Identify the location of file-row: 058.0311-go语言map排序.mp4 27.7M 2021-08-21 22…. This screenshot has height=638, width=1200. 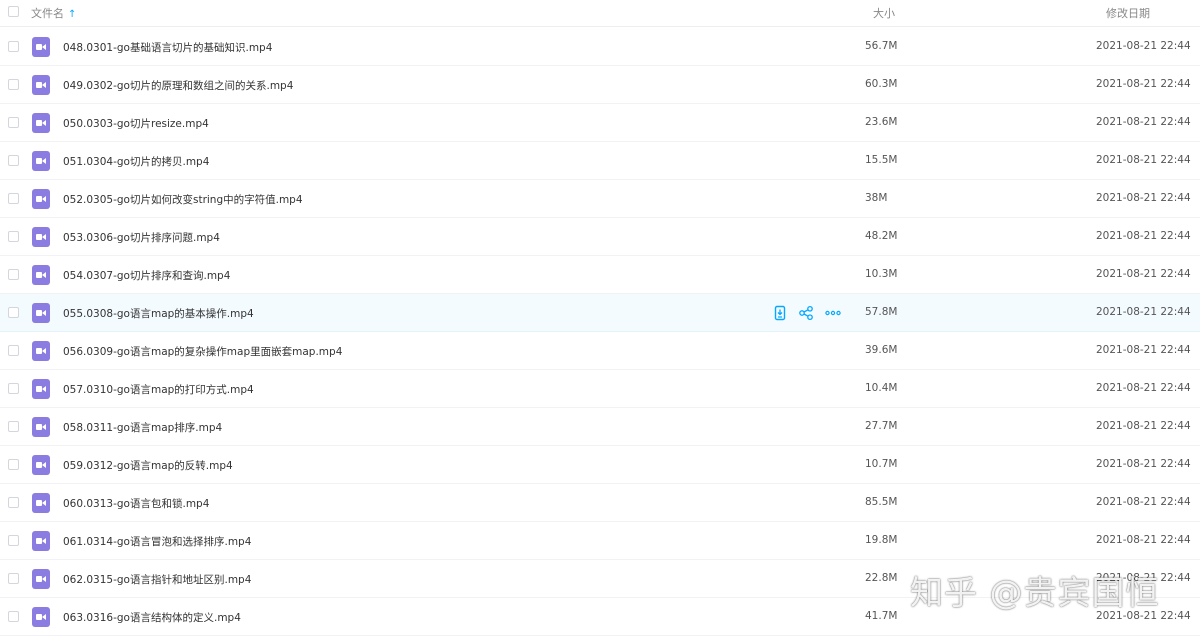
(600, 427).